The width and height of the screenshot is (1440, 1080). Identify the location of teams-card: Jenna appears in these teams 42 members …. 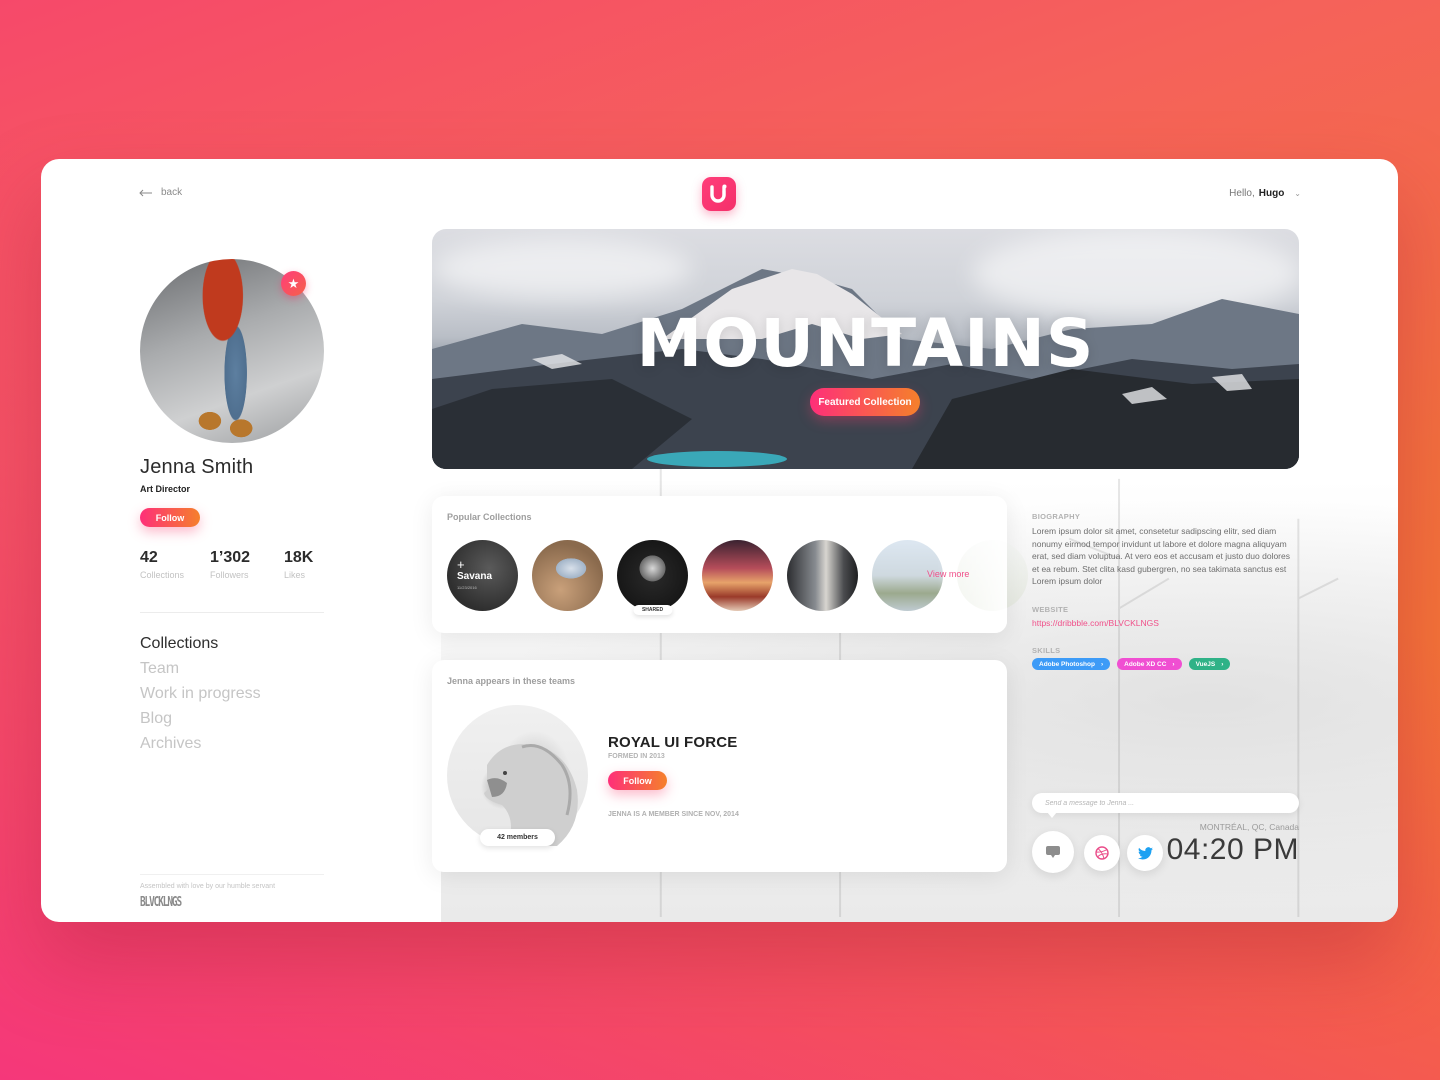
(719, 766).